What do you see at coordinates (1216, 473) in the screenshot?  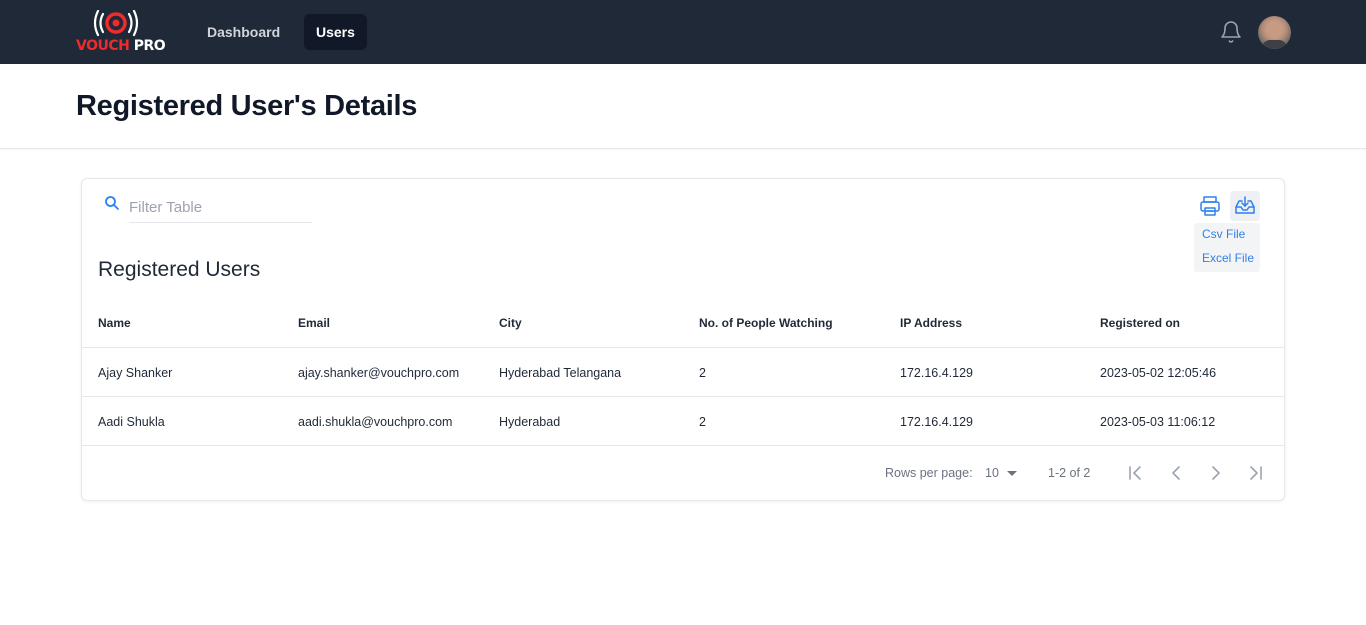 I see `next-page-icon` at bounding box center [1216, 473].